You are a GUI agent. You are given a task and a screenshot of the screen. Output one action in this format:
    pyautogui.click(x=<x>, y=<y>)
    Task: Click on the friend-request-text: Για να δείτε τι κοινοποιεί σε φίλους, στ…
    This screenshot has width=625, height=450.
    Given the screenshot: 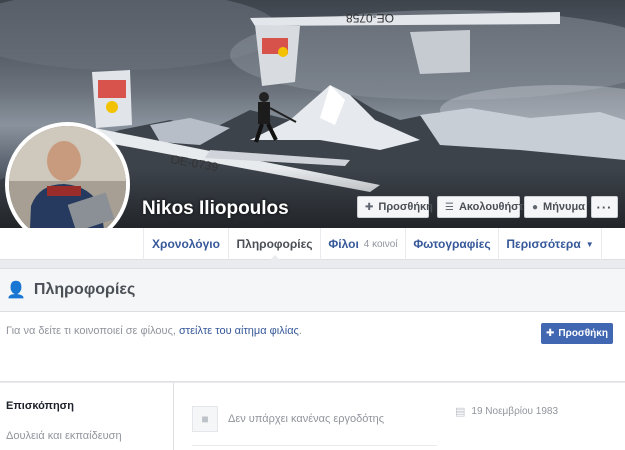 What is the action you would take?
    pyautogui.click(x=154, y=331)
    